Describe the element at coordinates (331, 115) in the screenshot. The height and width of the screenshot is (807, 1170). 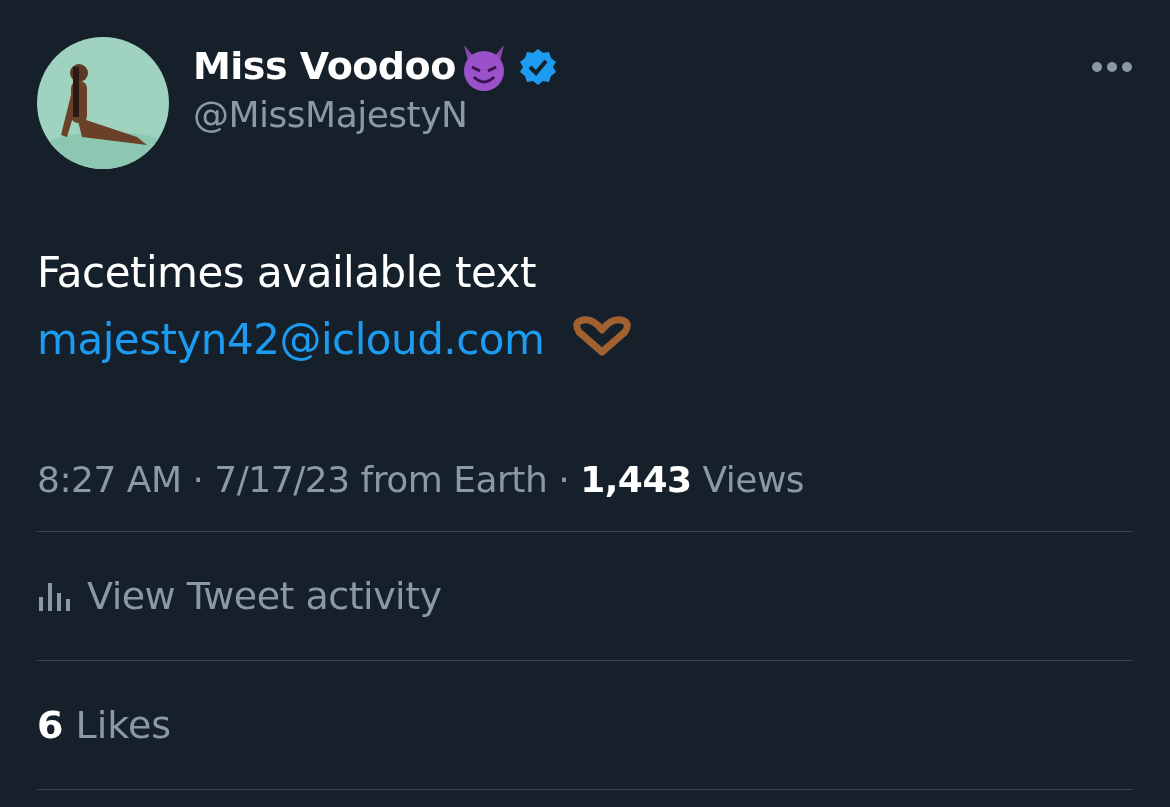
I see `user-handle: @MissMajestyN` at that location.